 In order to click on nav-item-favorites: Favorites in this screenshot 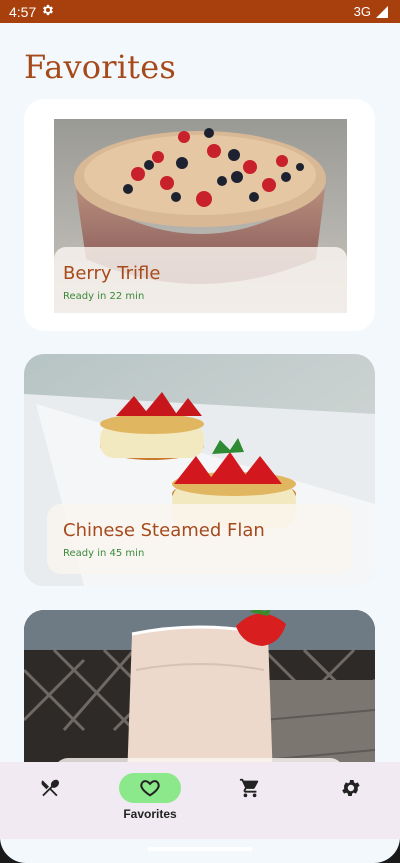, I will do `click(150, 800)`.